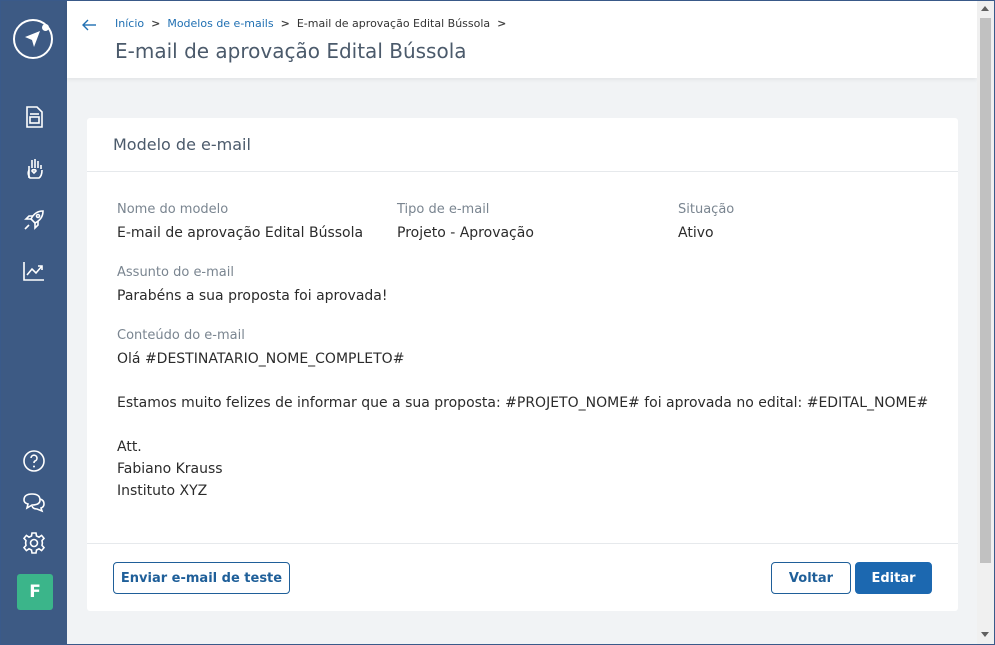  What do you see at coordinates (985, 8) in the screenshot?
I see `scroll-up-icon` at bounding box center [985, 8].